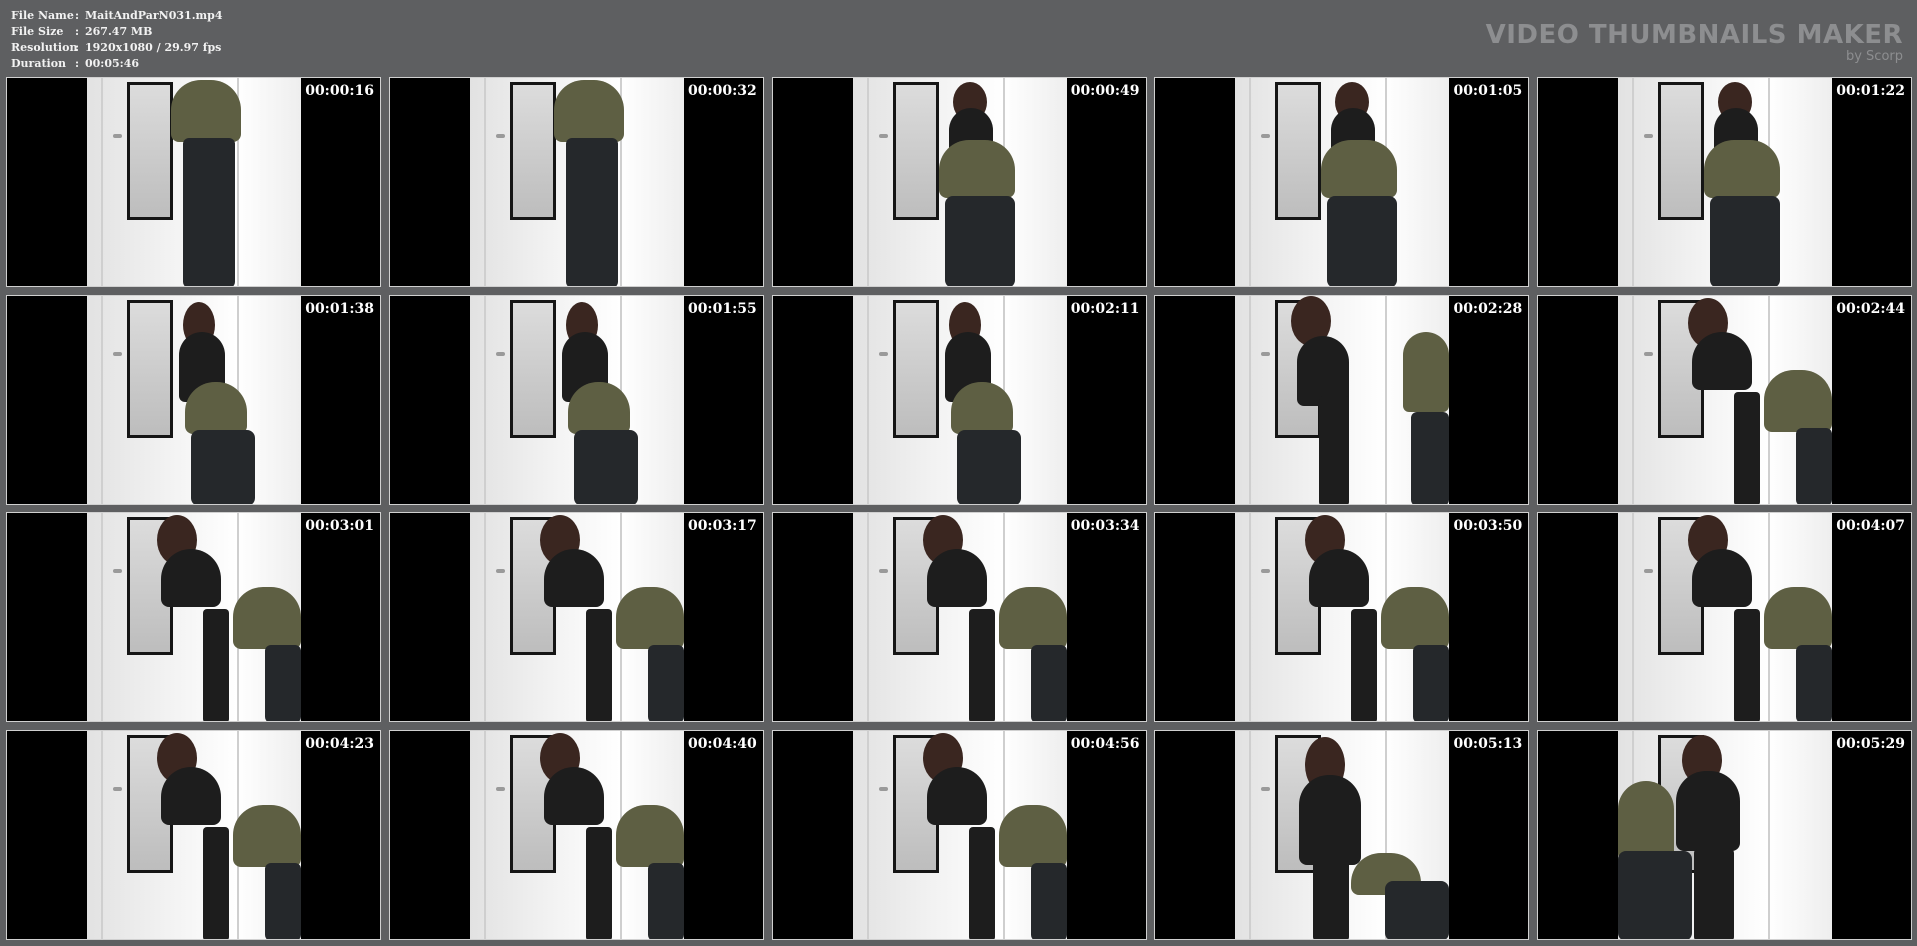 This screenshot has height=946, width=1917. What do you see at coordinates (339, 91) in the screenshot?
I see `timestamp-label: 00:00:16` at bounding box center [339, 91].